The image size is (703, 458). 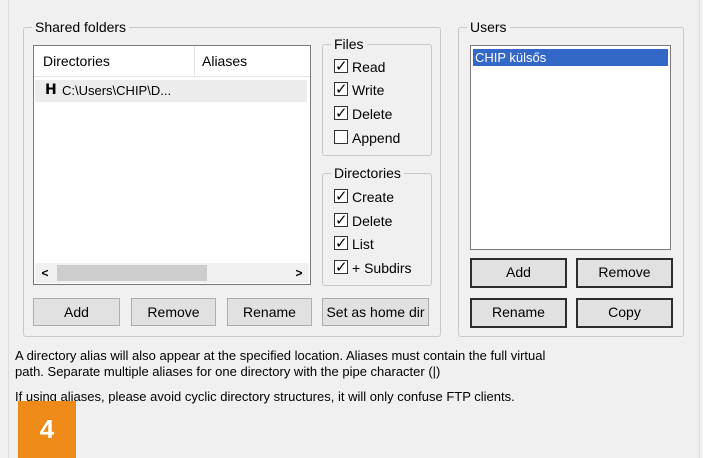 What do you see at coordinates (269, 312) in the screenshot?
I see `rename-folder-button: Rename` at bounding box center [269, 312].